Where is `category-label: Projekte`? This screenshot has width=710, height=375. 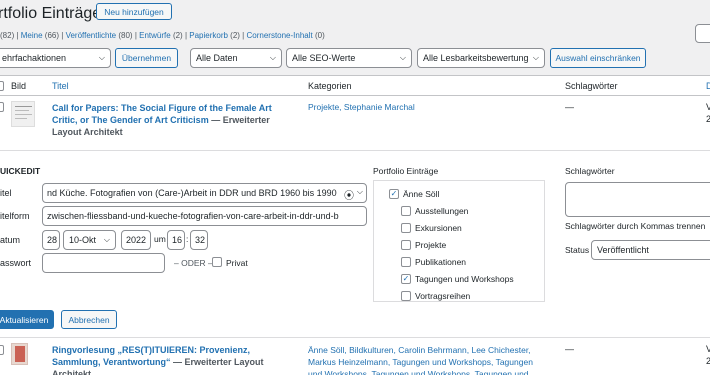 category-label: Projekte is located at coordinates (431, 245).